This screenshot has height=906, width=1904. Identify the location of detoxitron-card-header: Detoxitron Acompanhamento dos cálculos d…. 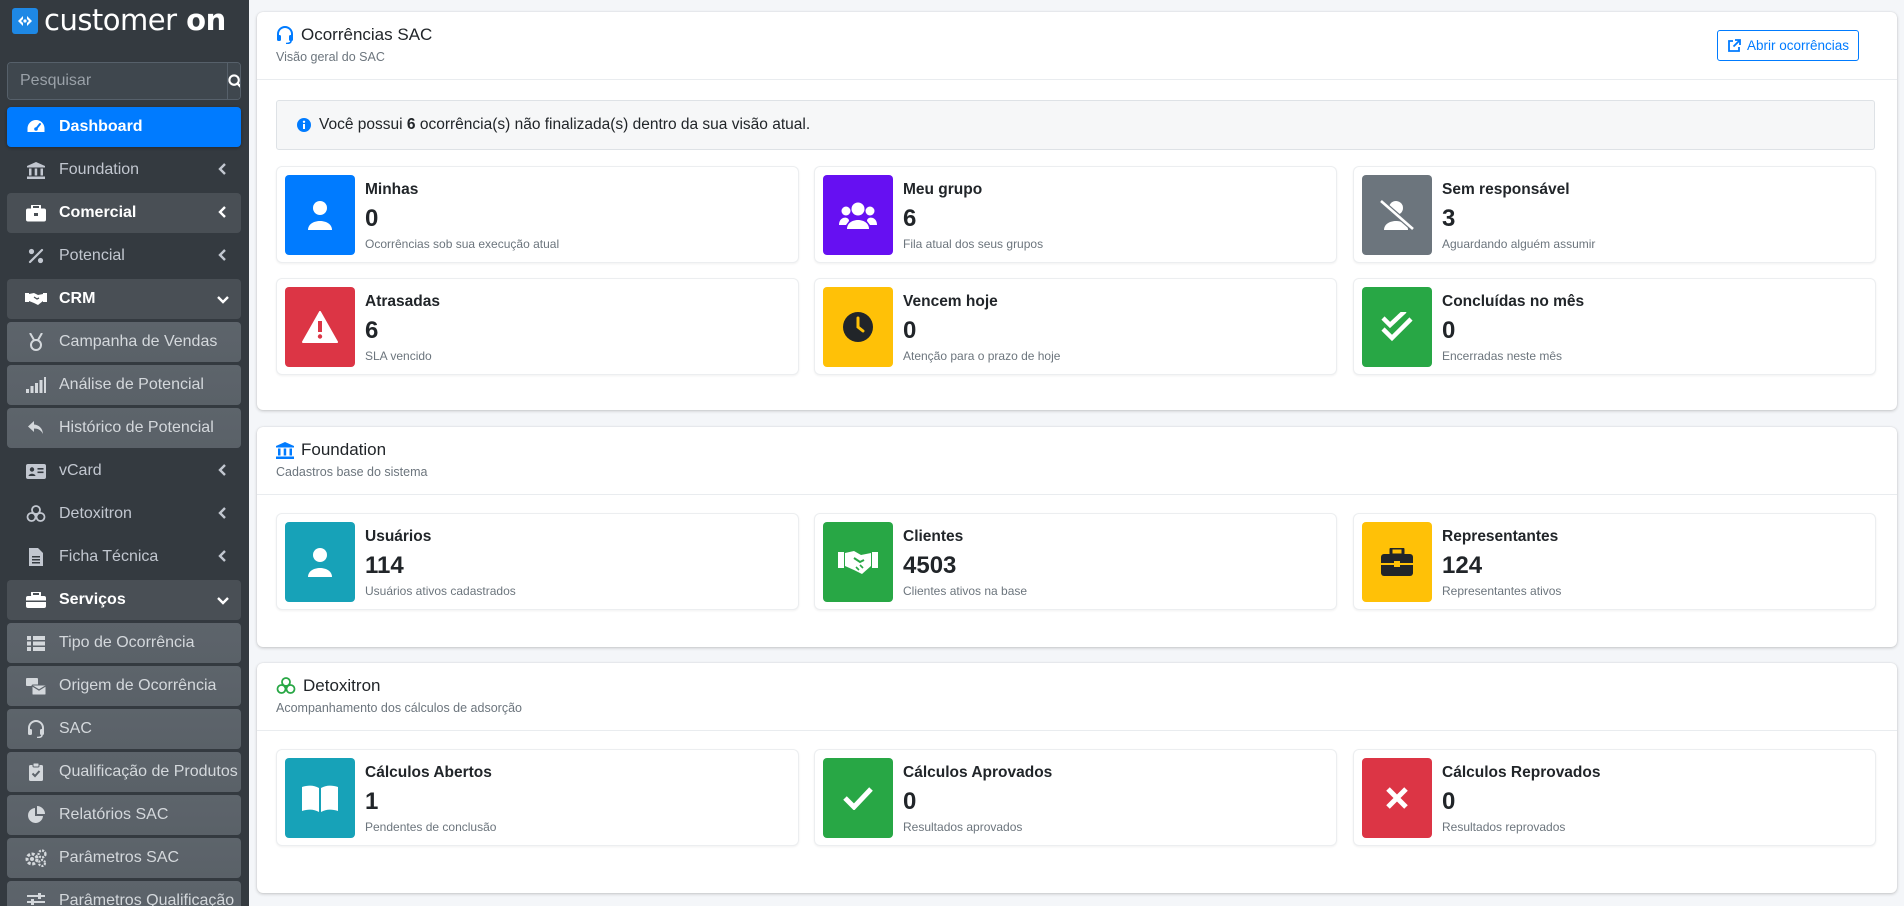
(1077, 697).